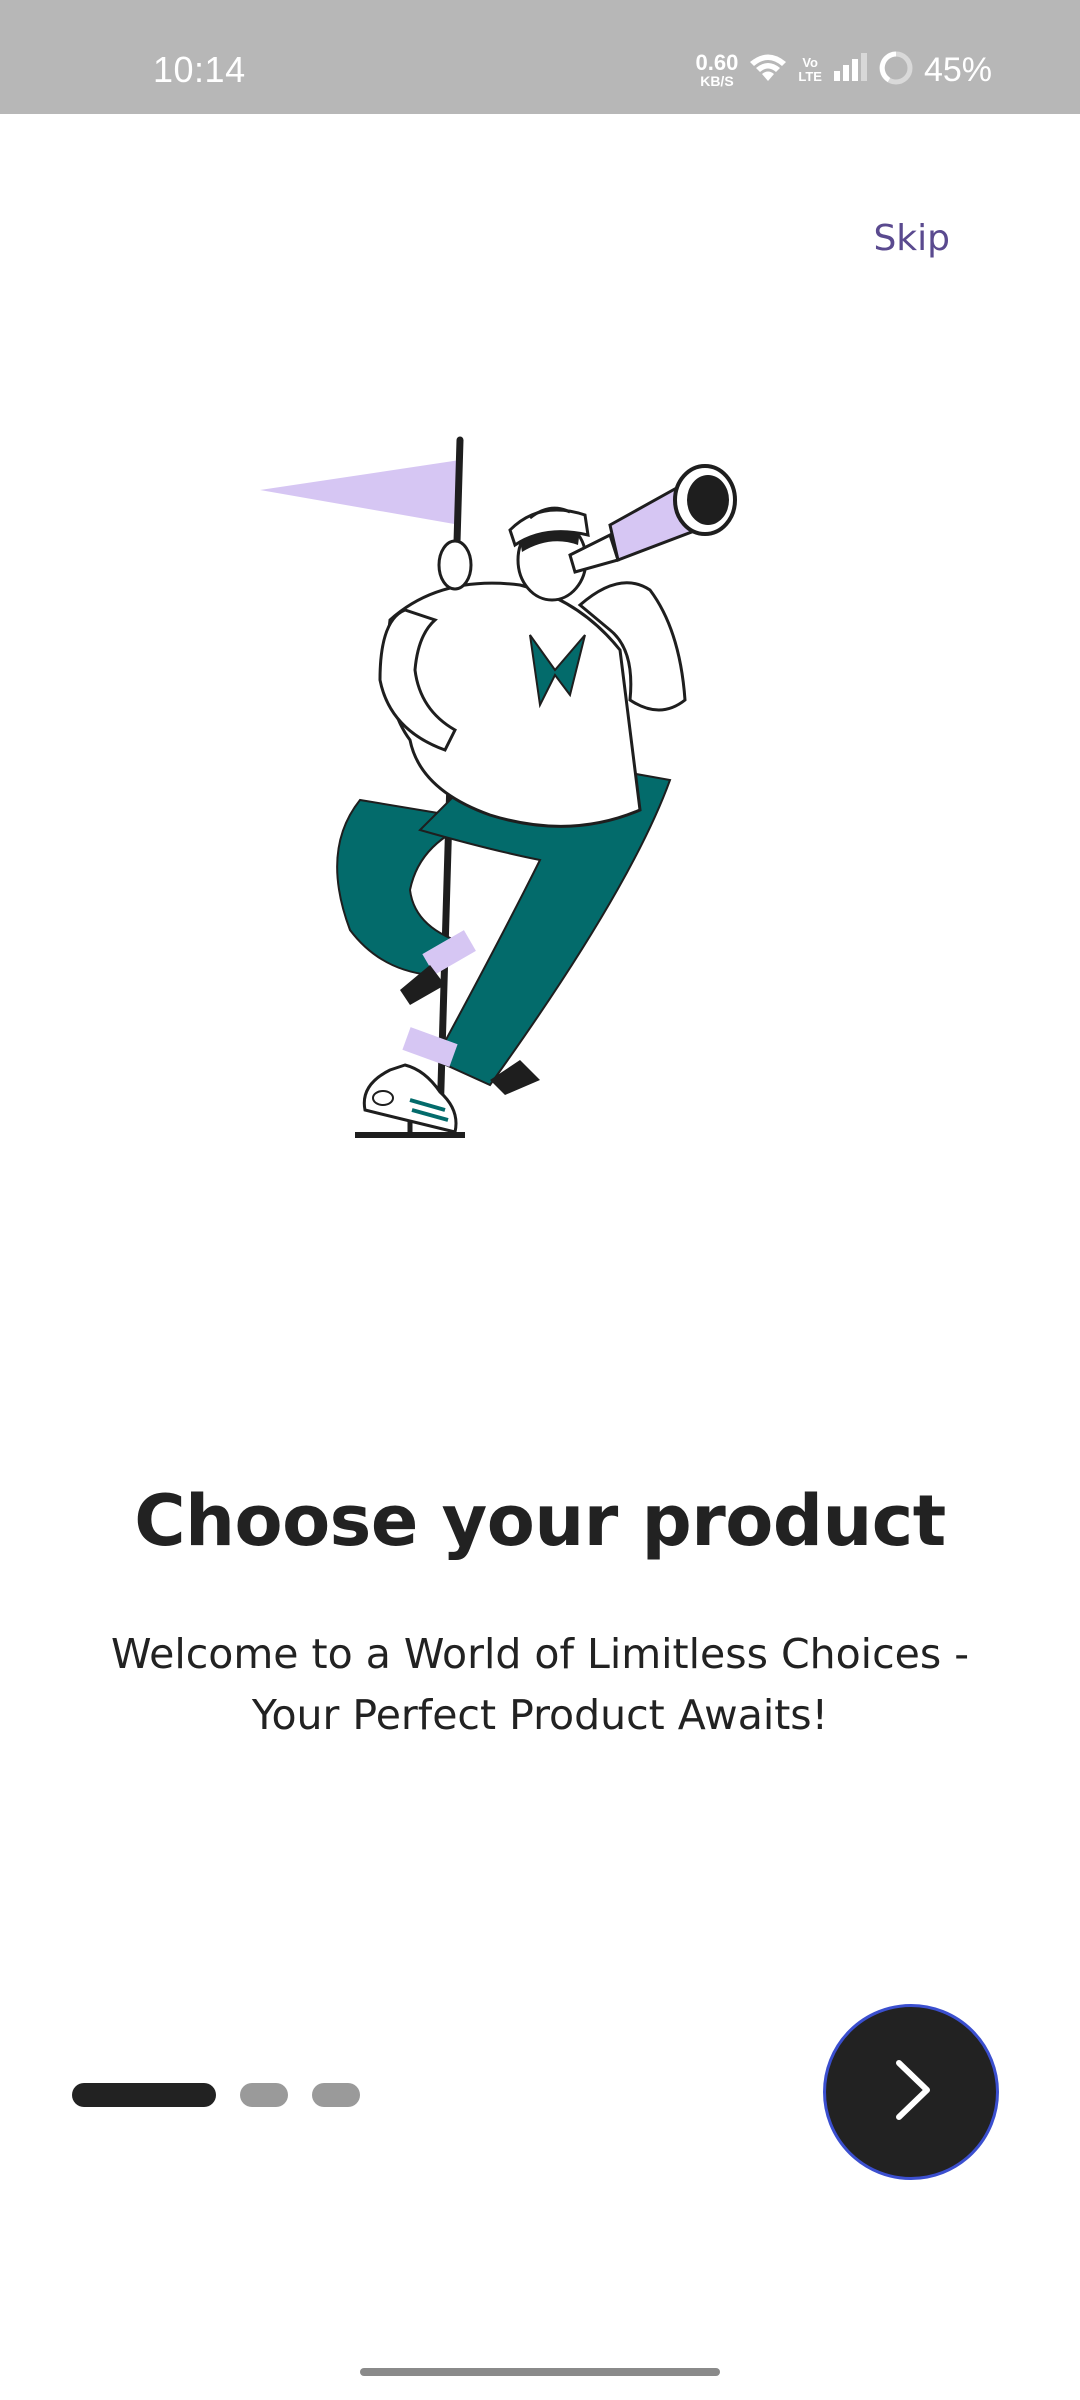 The image size is (1080, 2400). What do you see at coordinates (717, 81) in the screenshot?
I see `network-speed-unit: KB/S` at bounding box center [717, 81].